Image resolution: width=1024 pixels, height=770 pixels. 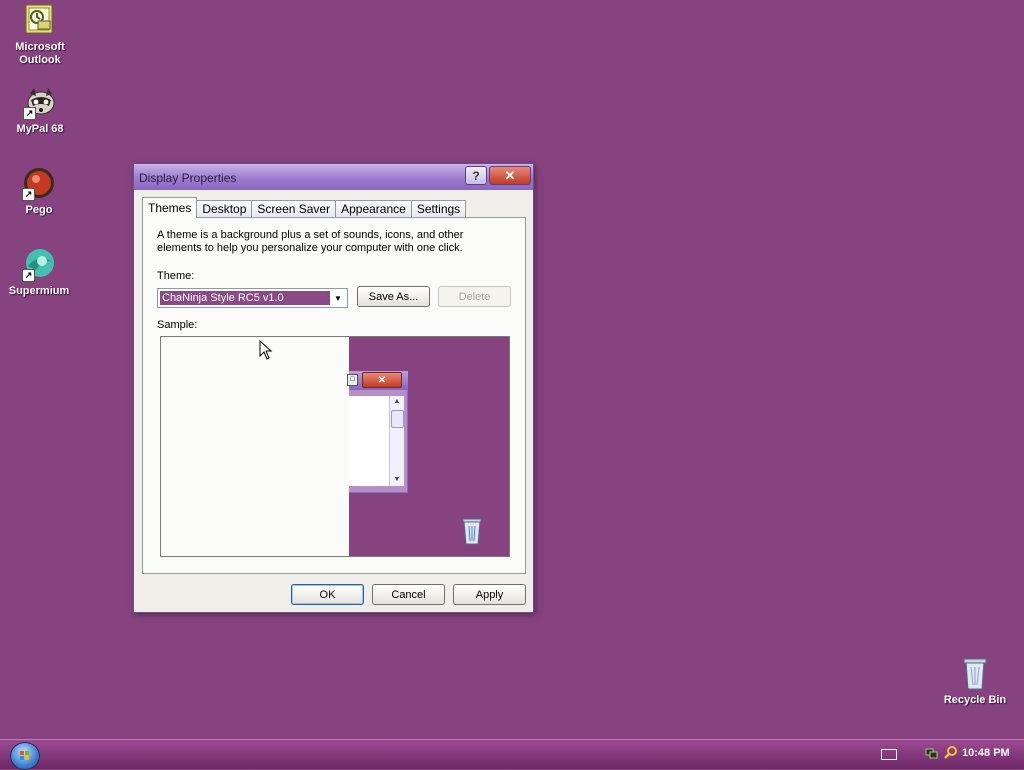 I want to click on desktop-icon-label: Pego, so click(x=39, y=210).